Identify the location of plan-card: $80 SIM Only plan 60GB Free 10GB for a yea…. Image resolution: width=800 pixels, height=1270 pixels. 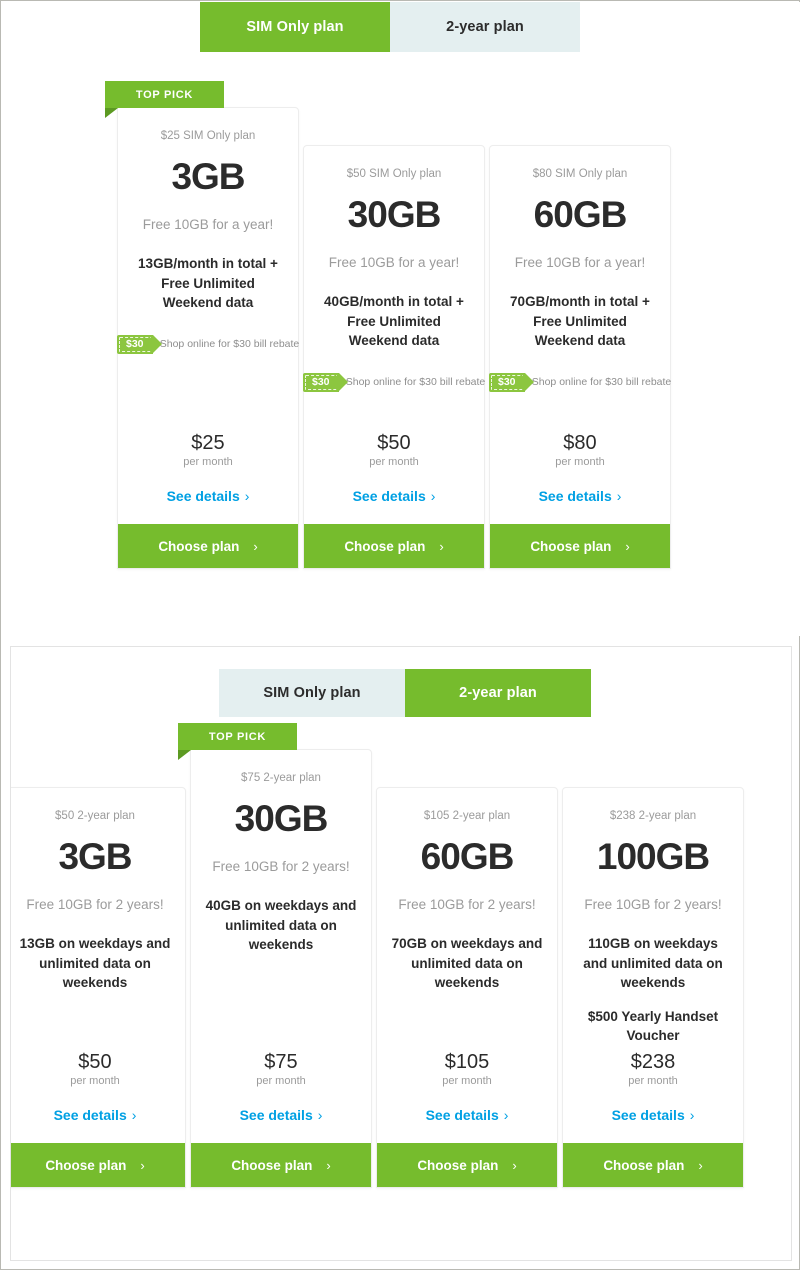
(579, 357).